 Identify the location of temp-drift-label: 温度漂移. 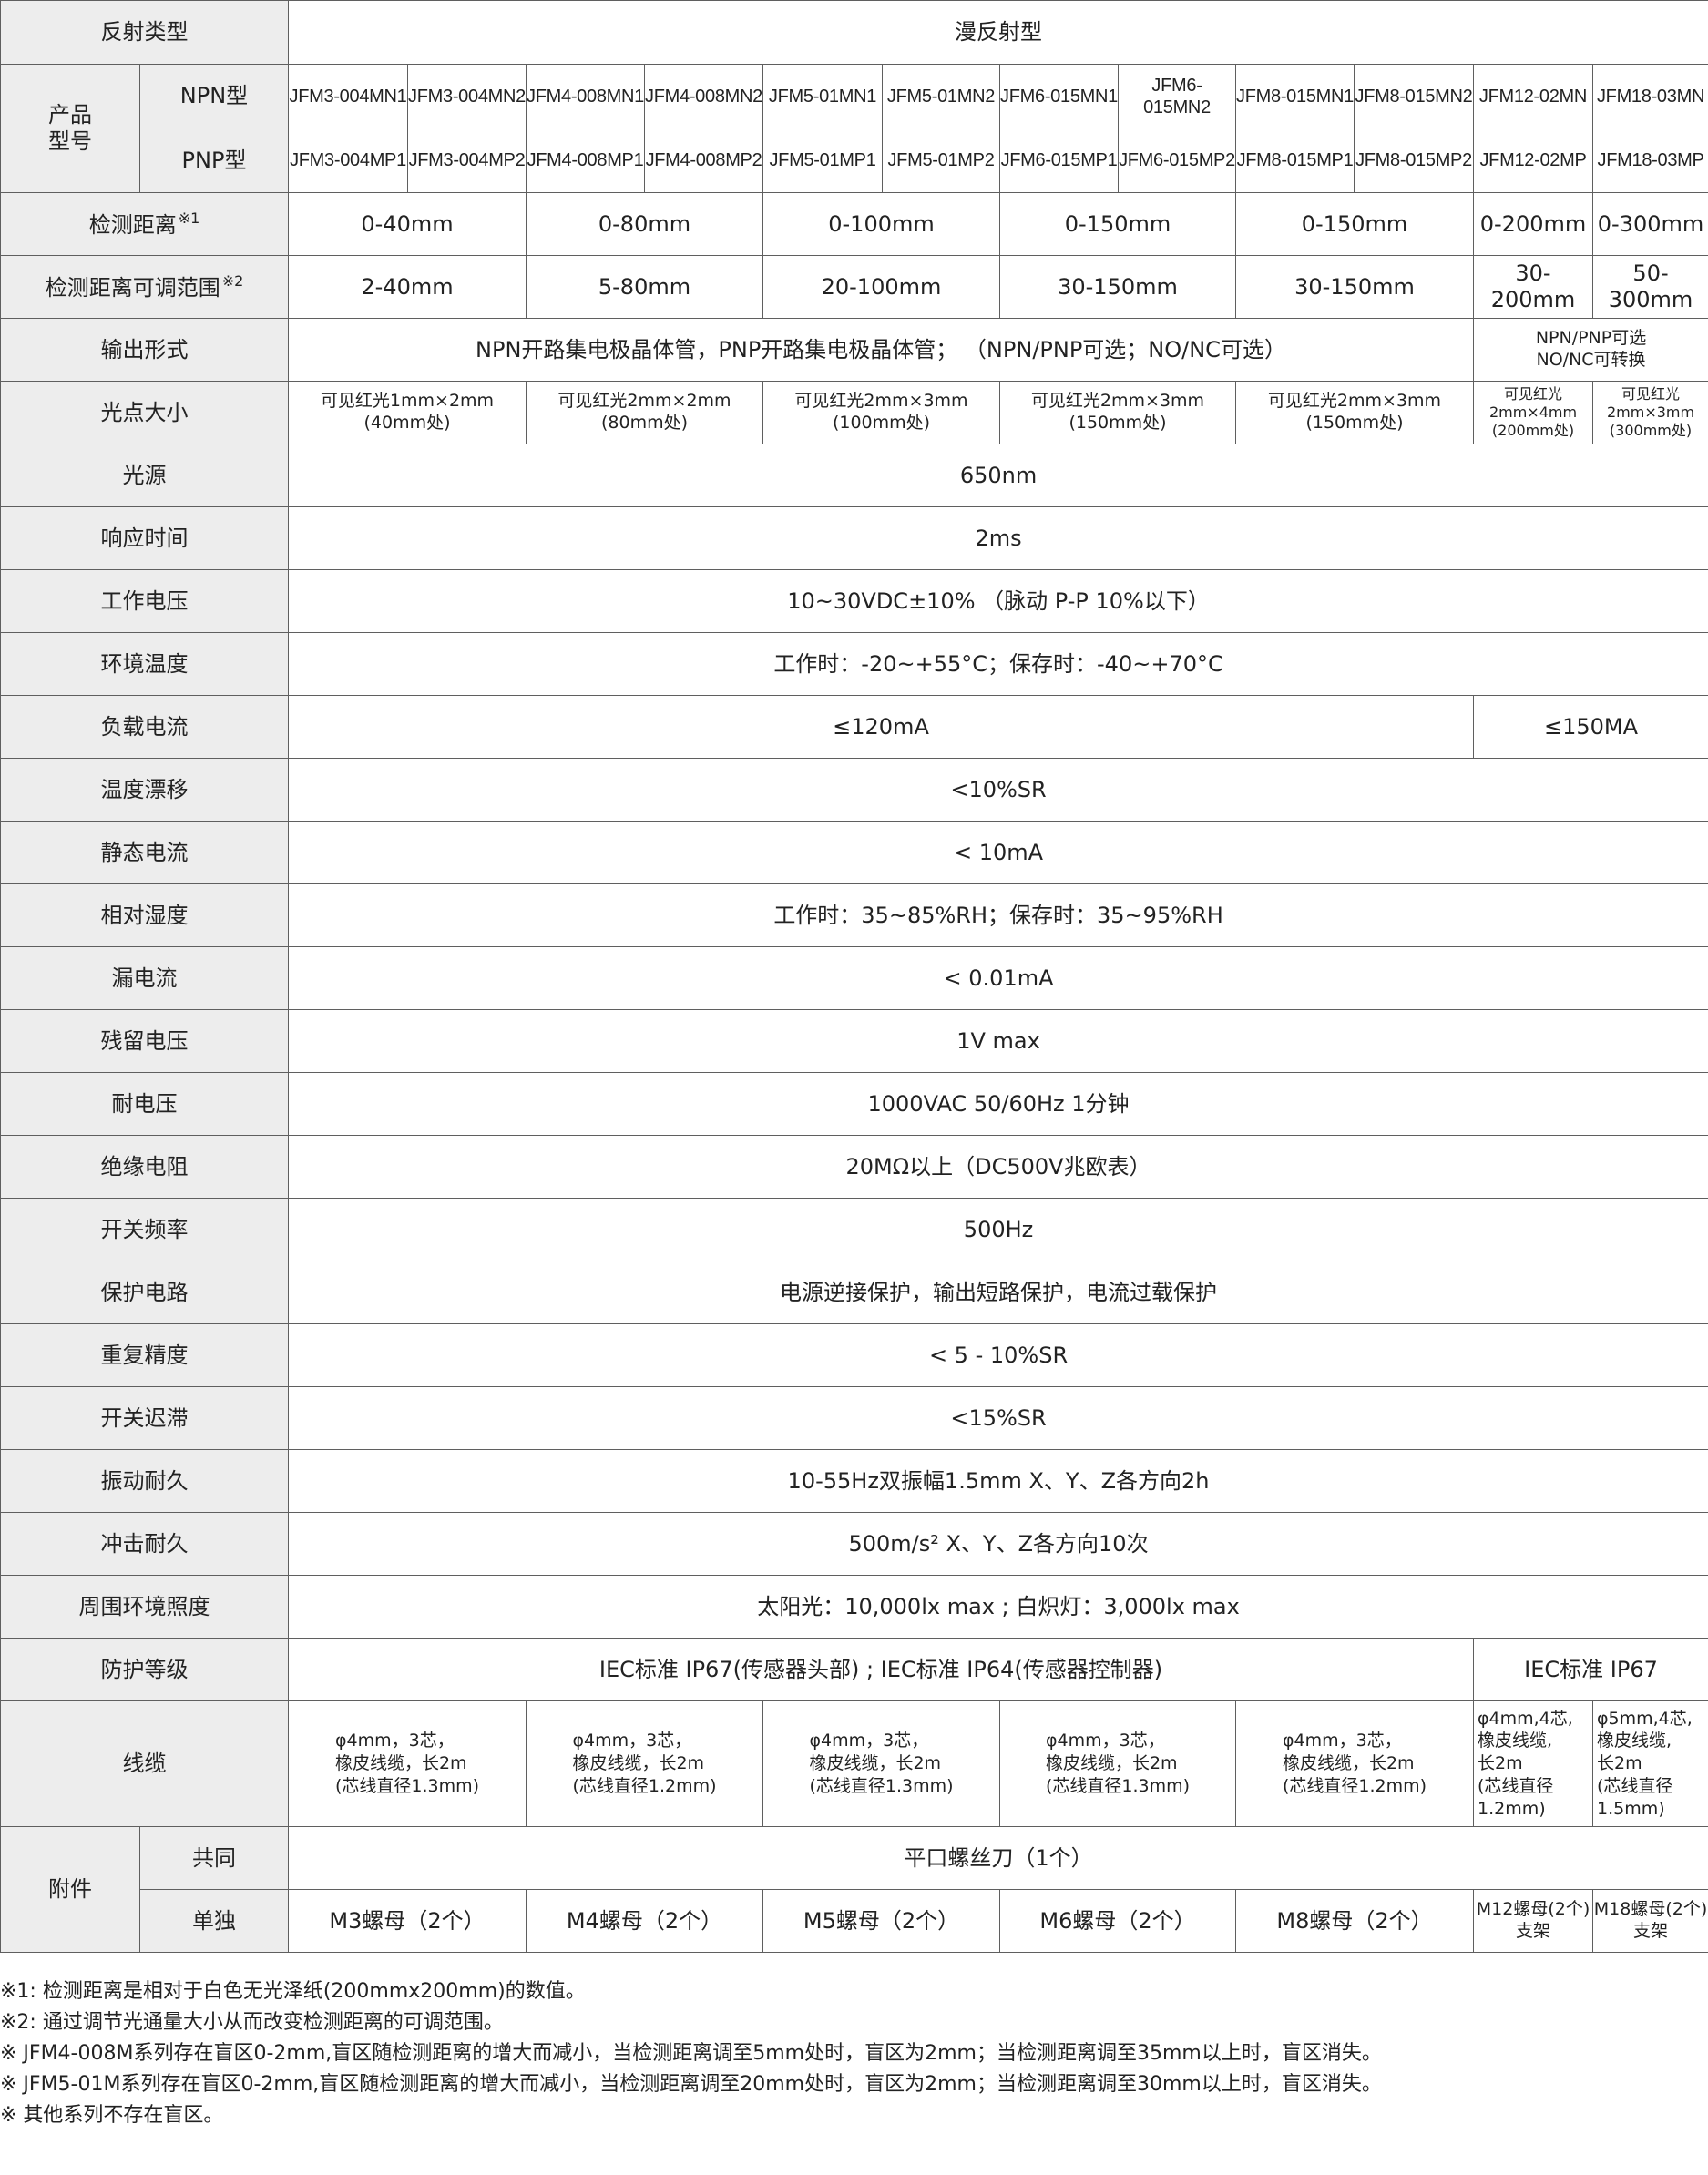
(144, 790).